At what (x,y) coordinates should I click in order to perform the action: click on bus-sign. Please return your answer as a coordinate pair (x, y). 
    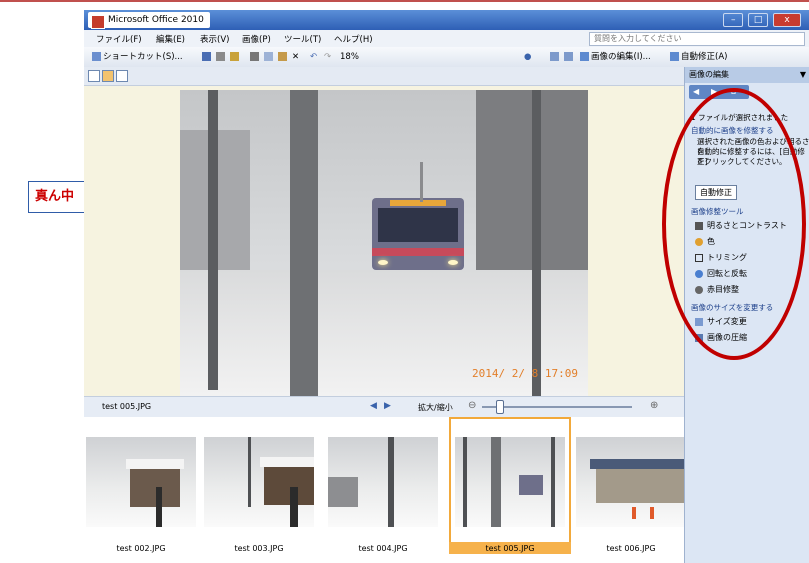
    Looking at the image, I should click on (418, 203).